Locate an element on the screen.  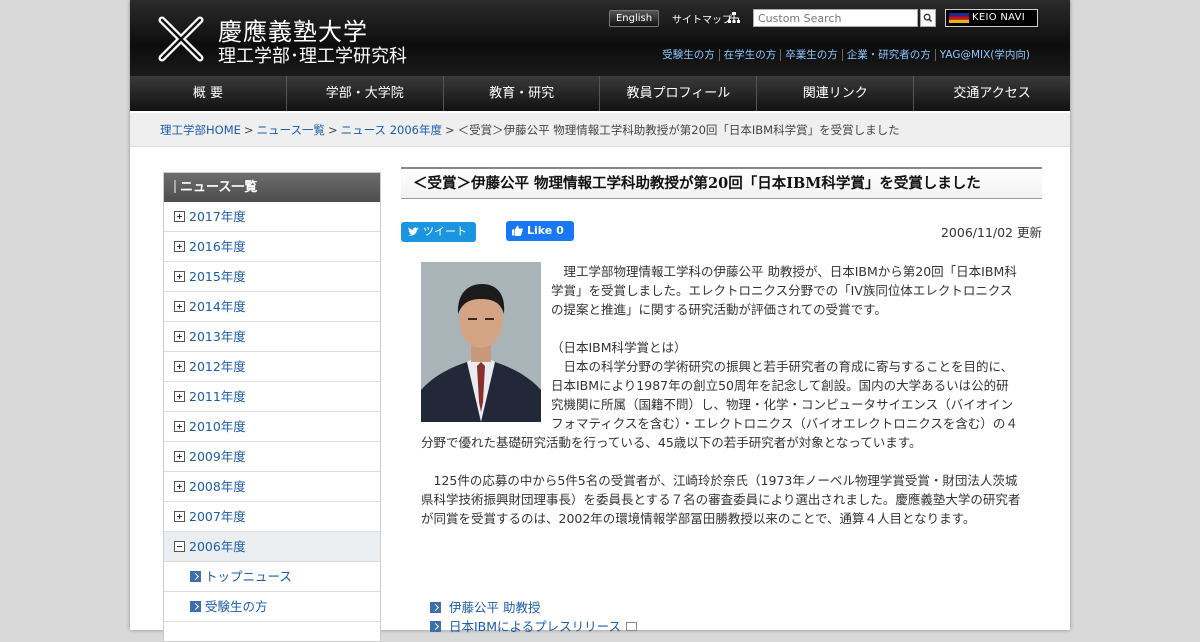
sidebar-year-label: 2012年度 is located at coordinates (217, 366).